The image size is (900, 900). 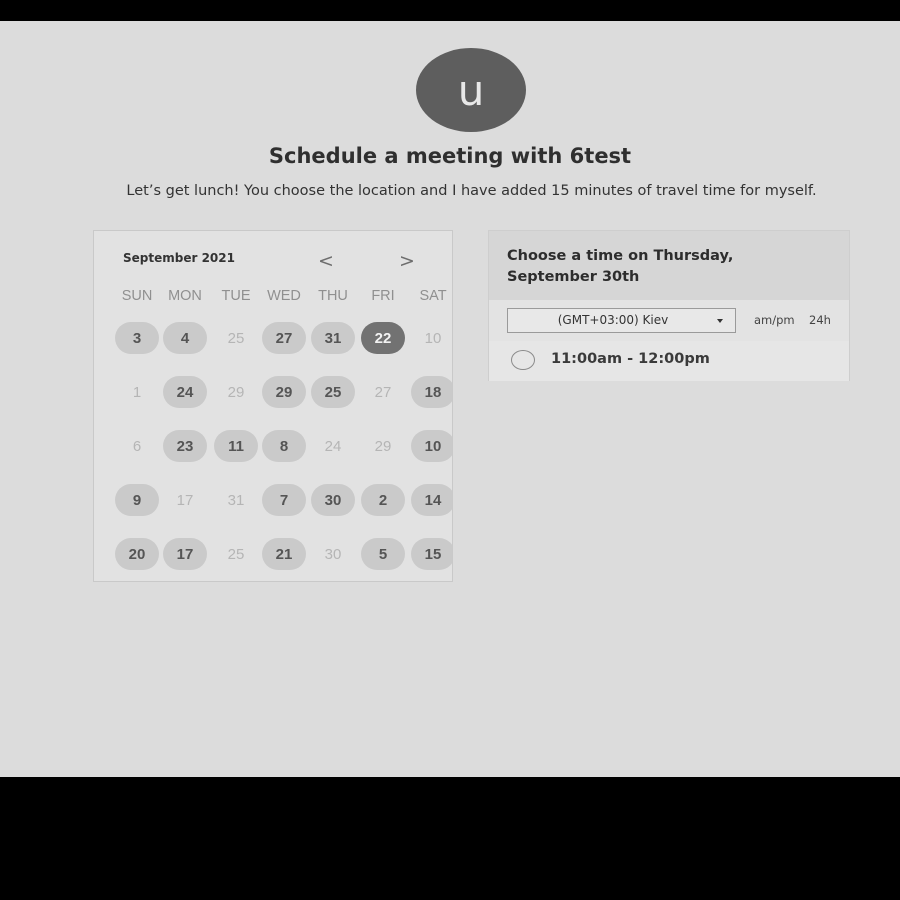 What do you see at coordinates (185, 392) in the screenshot?
I see `available-day: 24` at bounding box center [185, 392].